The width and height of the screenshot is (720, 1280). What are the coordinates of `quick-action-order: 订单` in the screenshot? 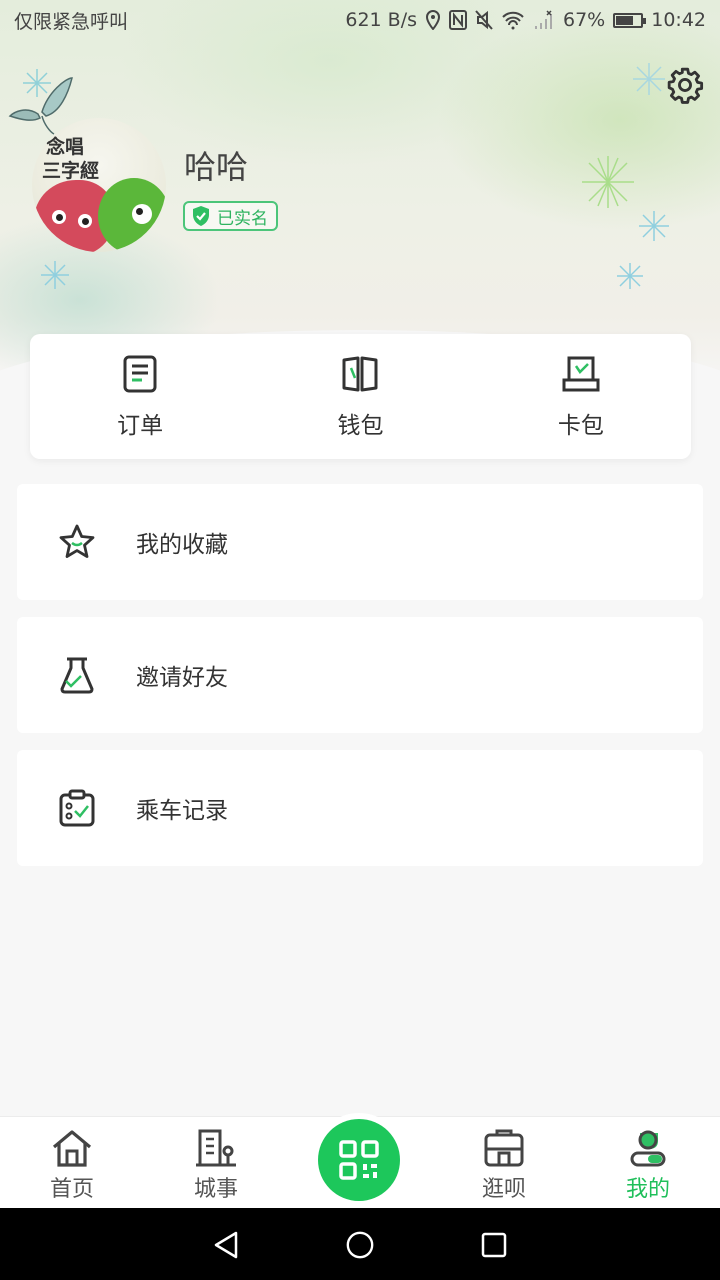 It's located at (140, 396).